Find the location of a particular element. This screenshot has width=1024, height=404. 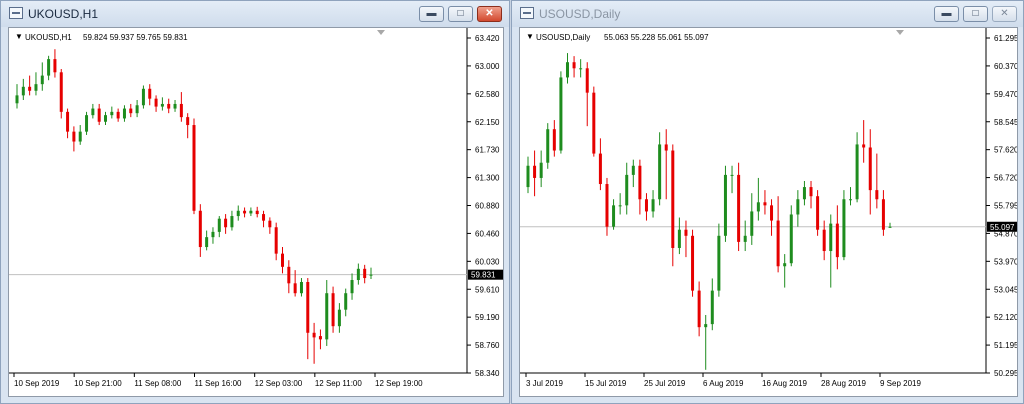

time-tick-label: 12 Sep 19:00 is located at coordinates (399, 383).